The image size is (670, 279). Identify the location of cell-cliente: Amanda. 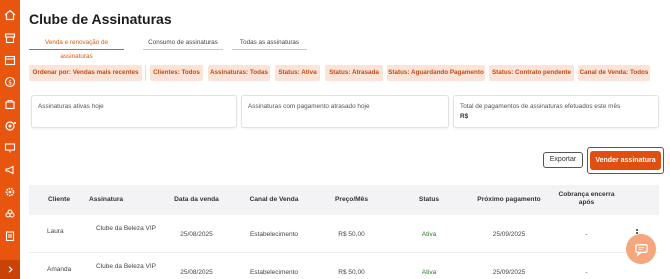
(59, 269).